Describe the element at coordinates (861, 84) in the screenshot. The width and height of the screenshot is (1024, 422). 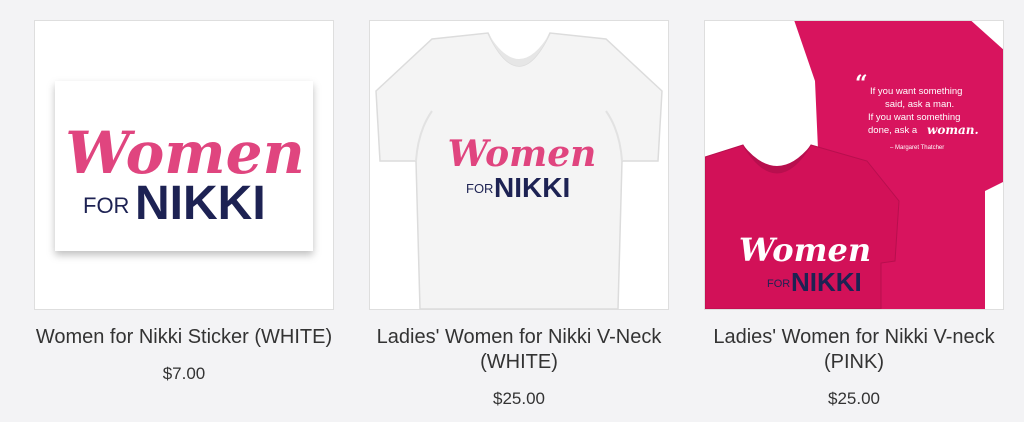
I see `quote-mark-icon: “` at that location.